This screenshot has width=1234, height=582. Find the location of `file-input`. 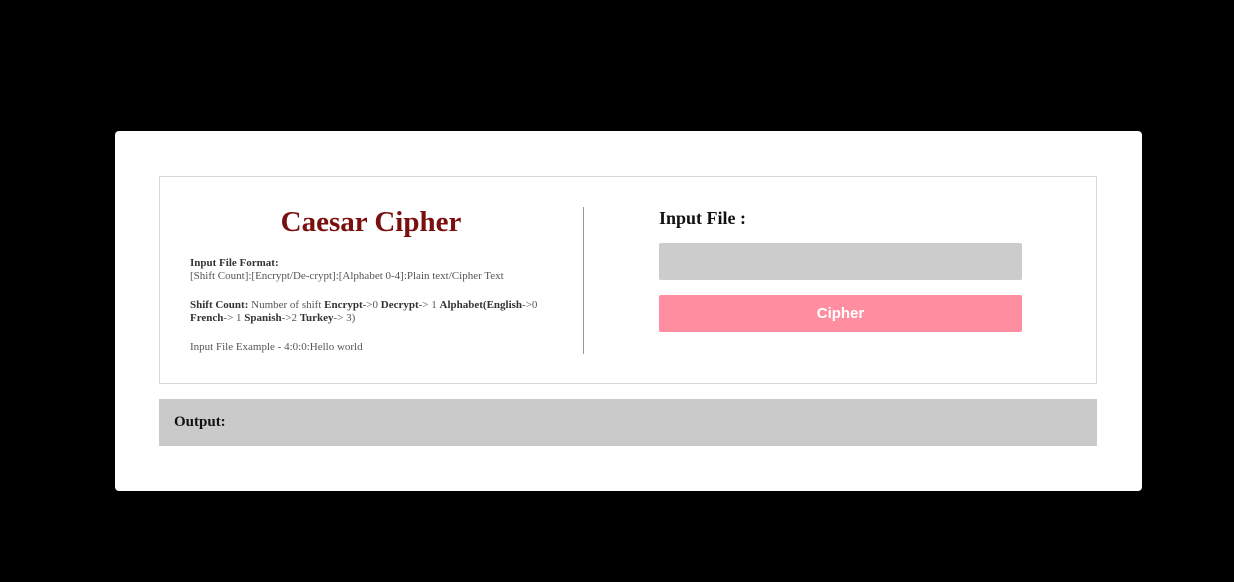

file-input is located at coordinates (840, 261).